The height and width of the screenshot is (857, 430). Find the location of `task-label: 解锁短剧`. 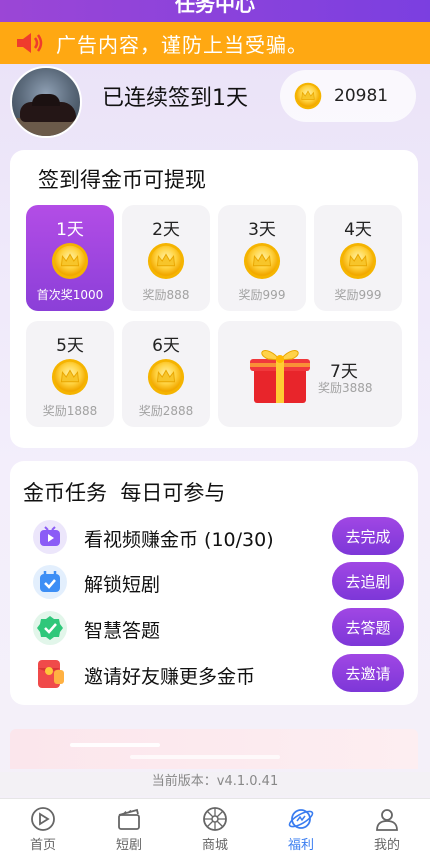

task-label: 解锁短剧 is located at coordinates (122, 585).